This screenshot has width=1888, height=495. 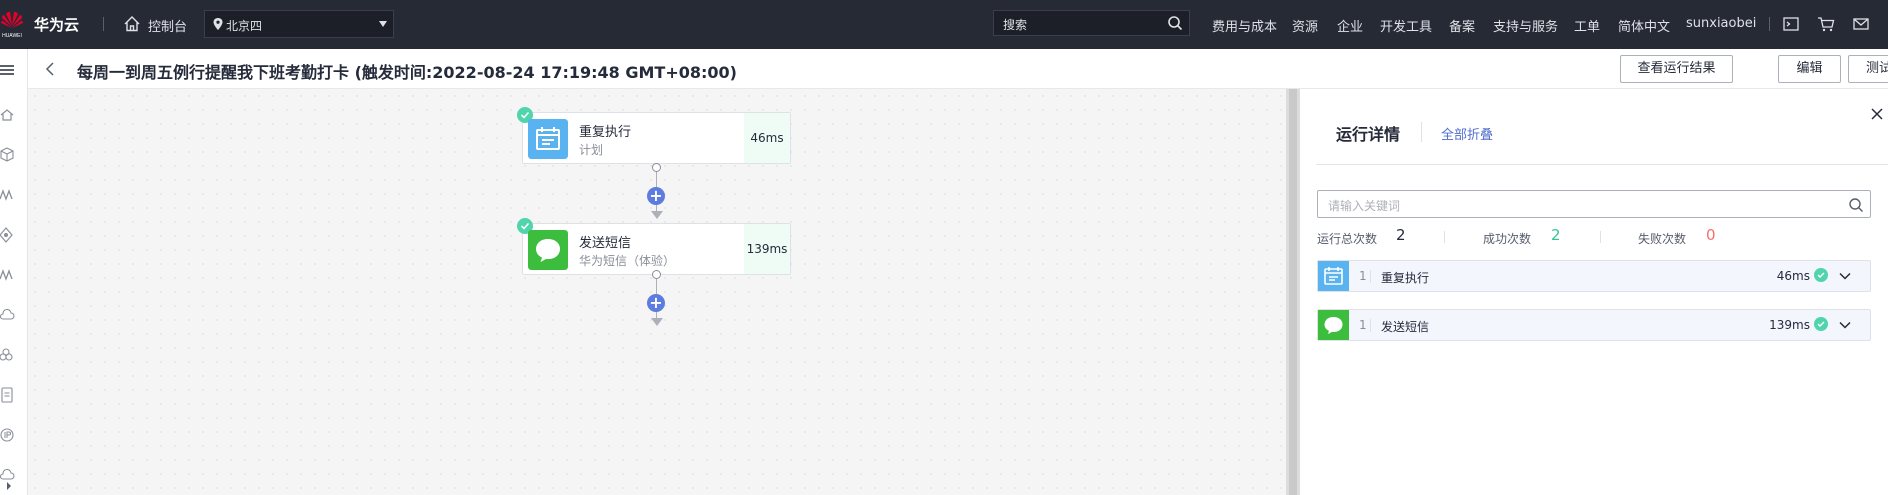 What do you see at coordinates (1364, 206) in the screenshot?
I see `search-placeholder: 请输入关键词` at bounding box center [1364, 206].